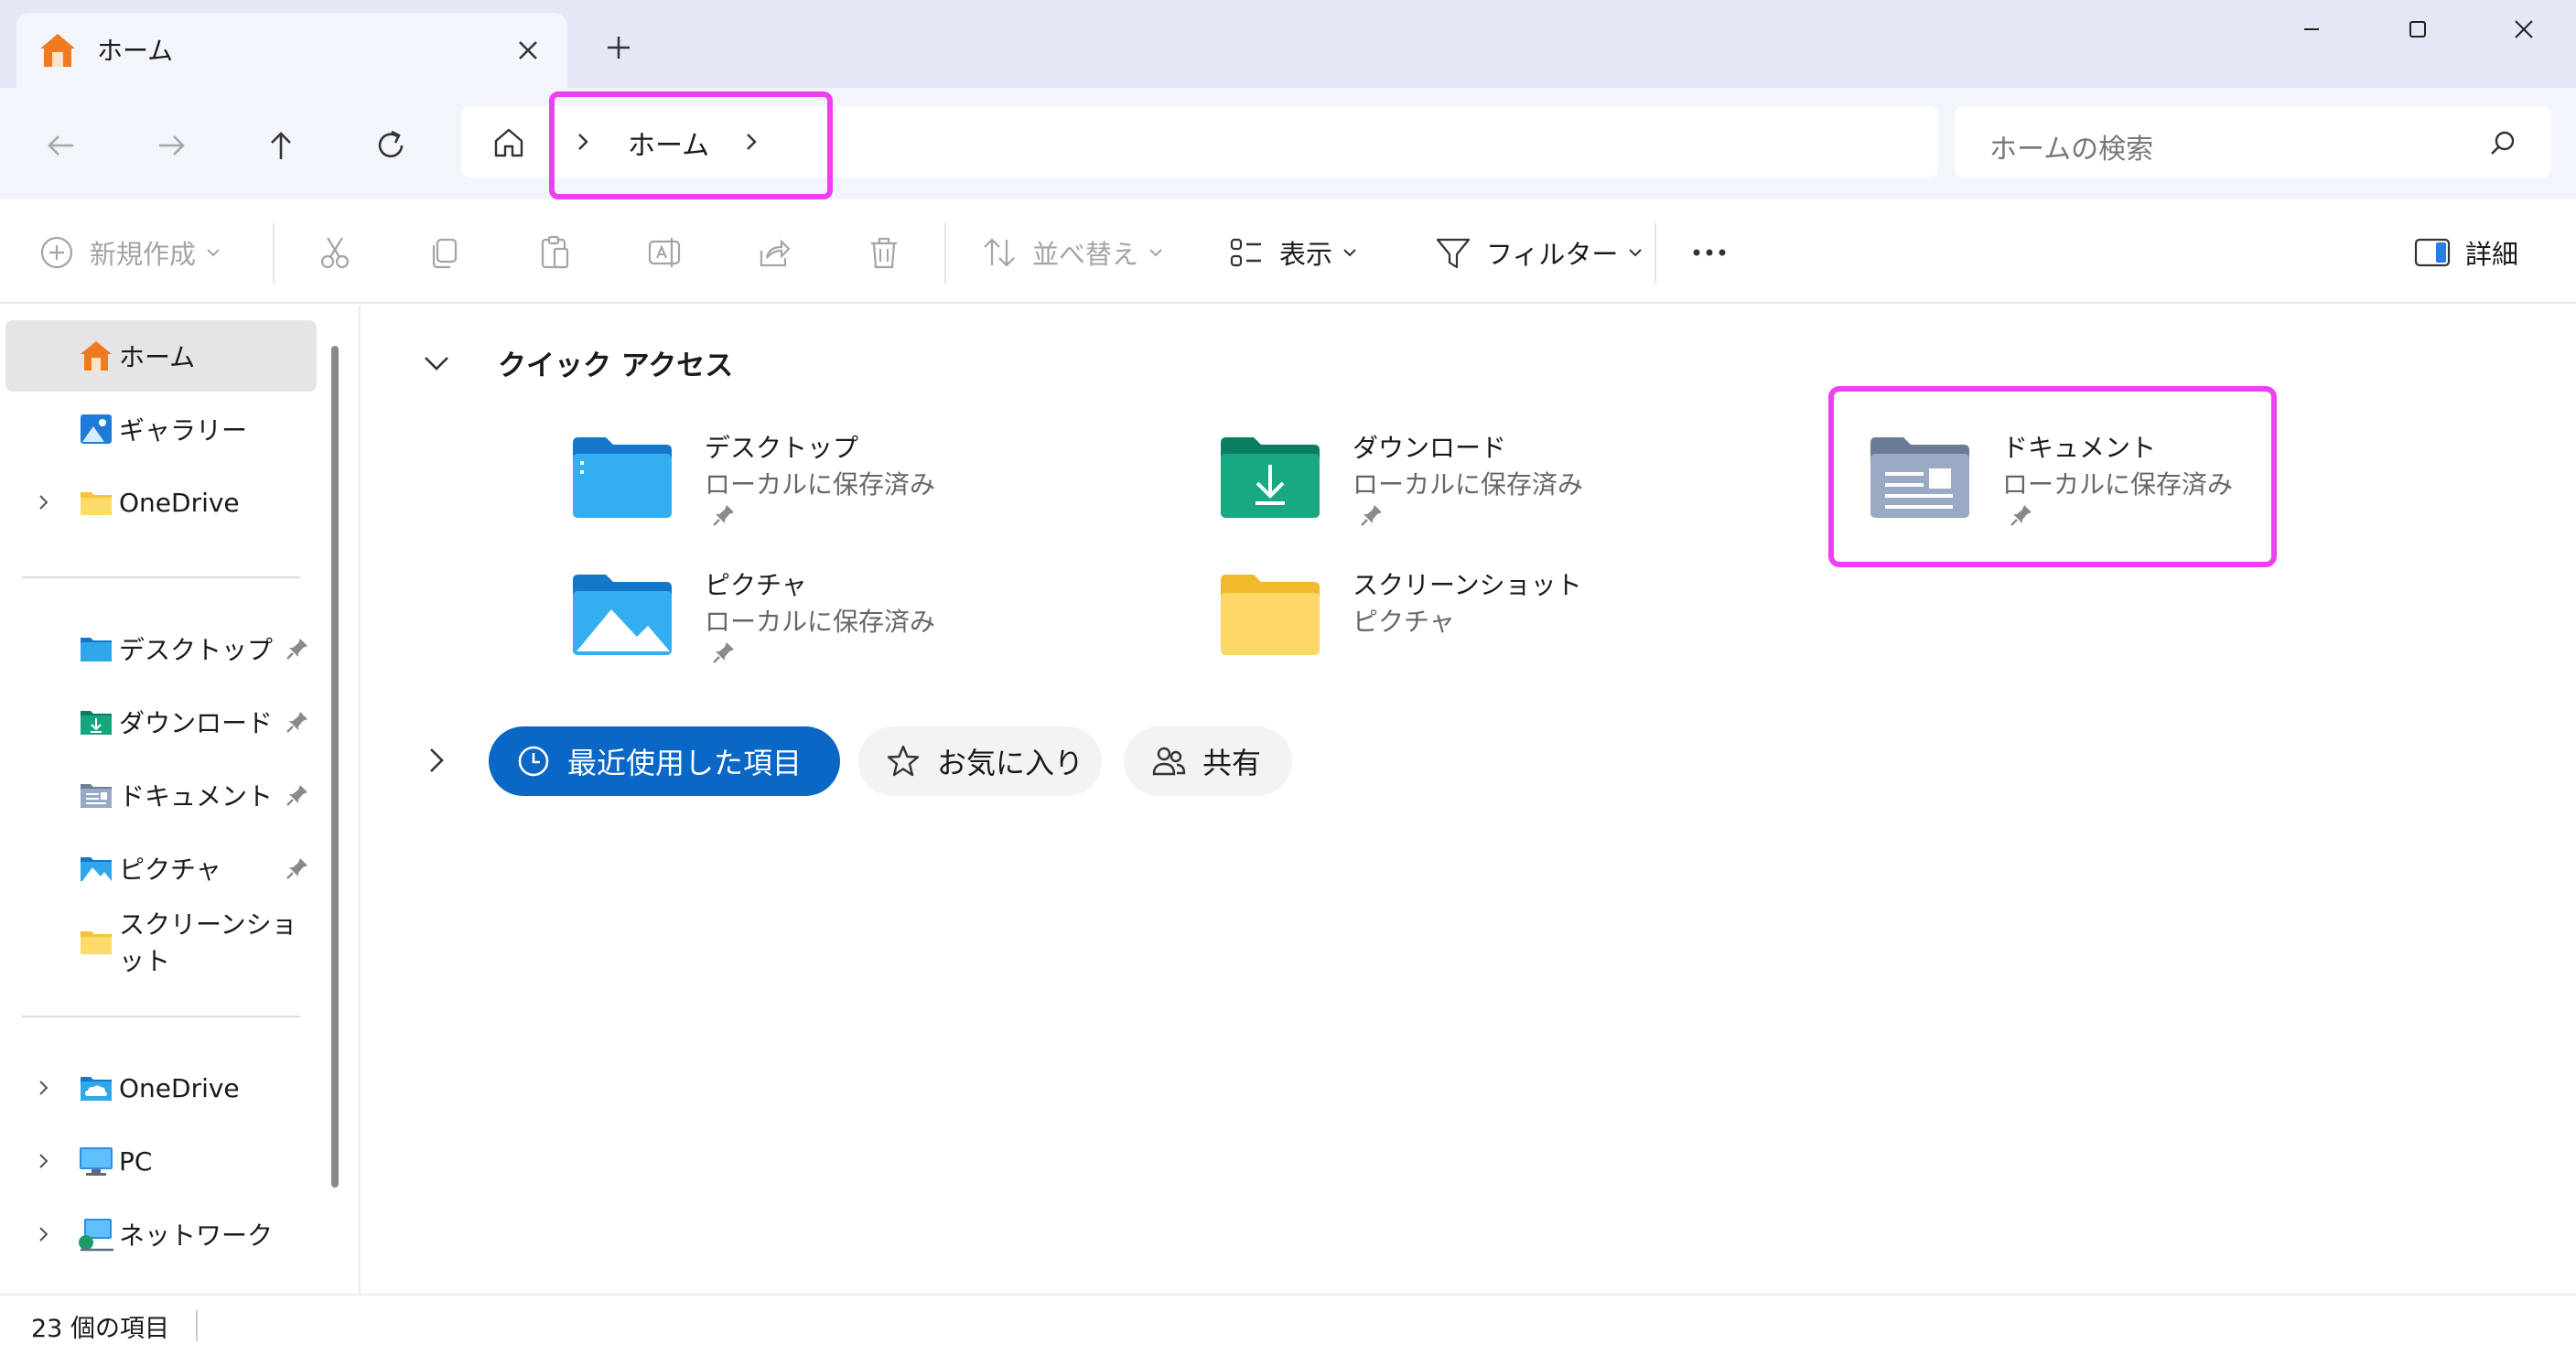  I want to click on item-name: デスクトップ, so click(782, 448).